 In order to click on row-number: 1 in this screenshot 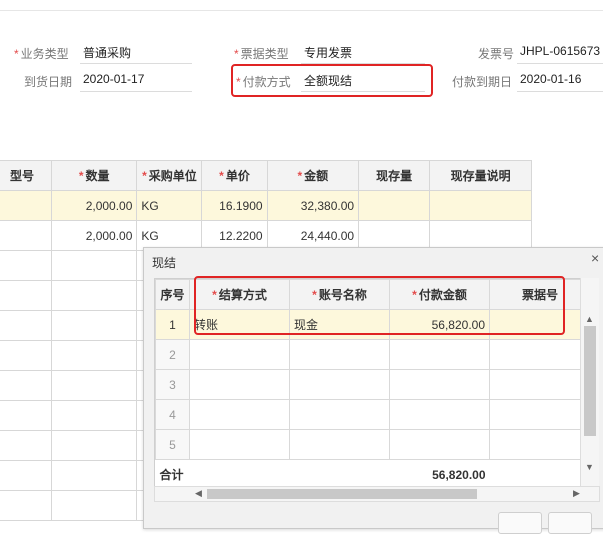, I will do `click(172, 324)`.